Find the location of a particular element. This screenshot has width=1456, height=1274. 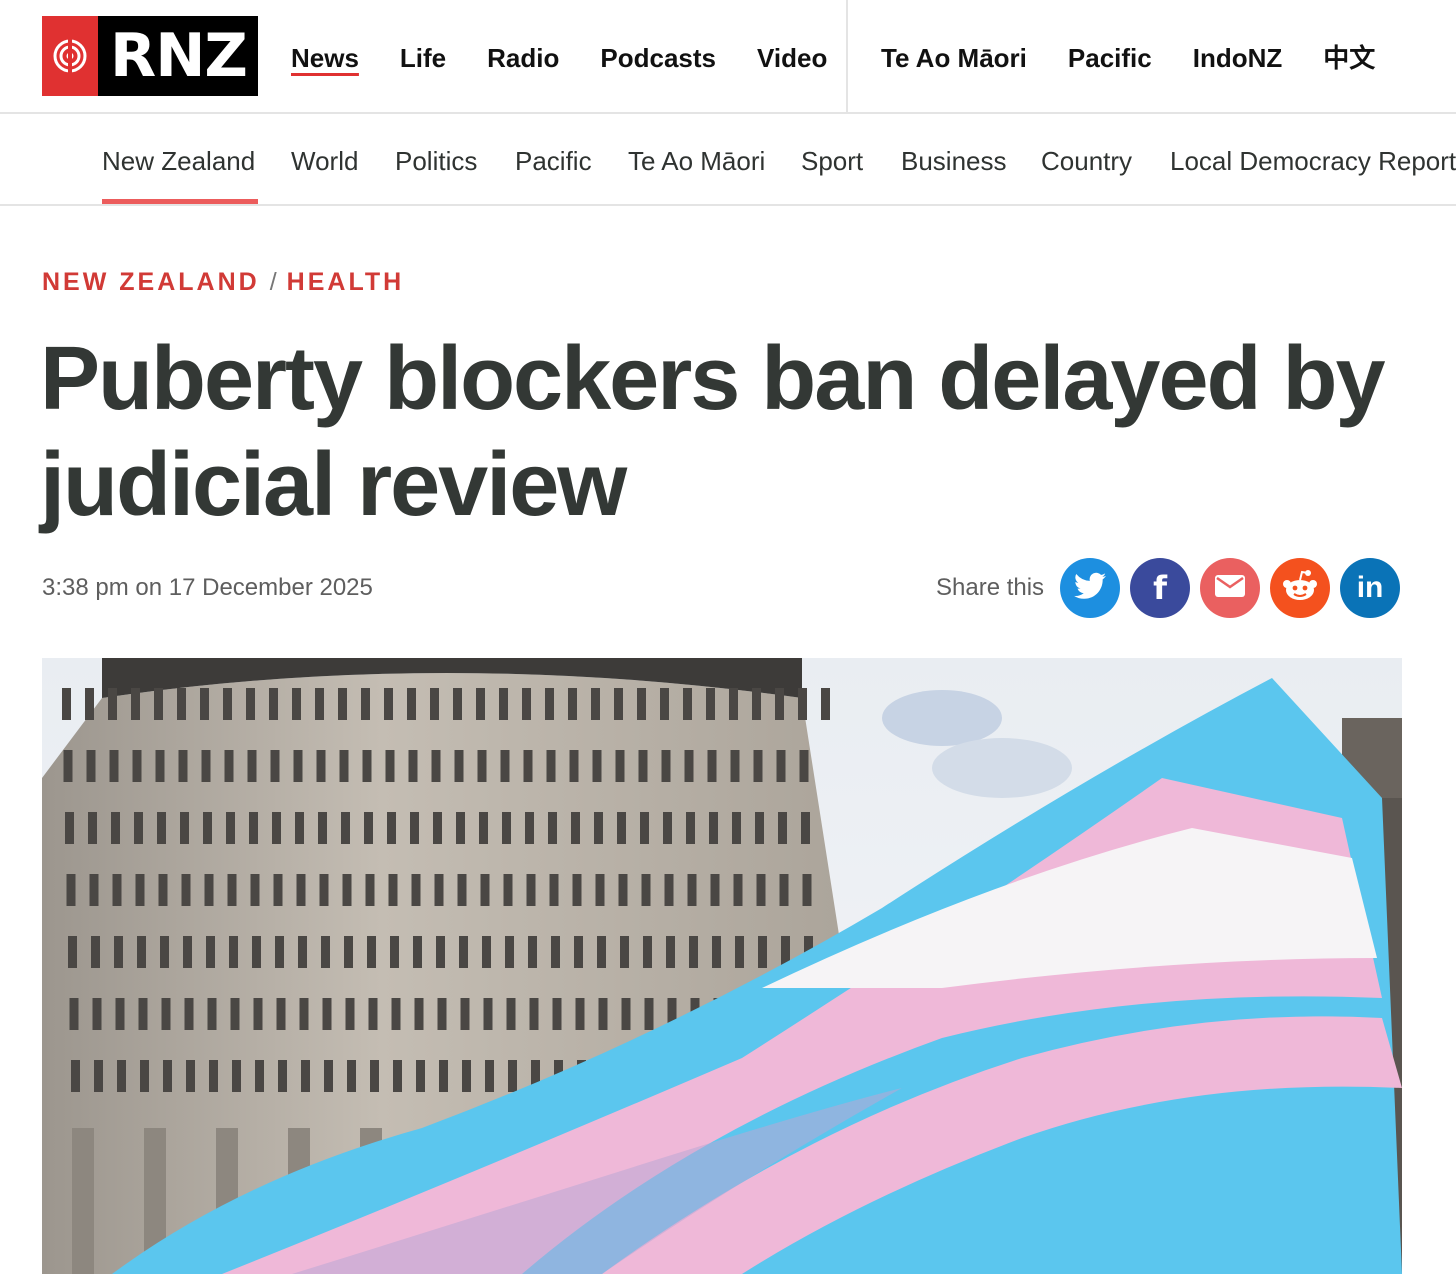

share-bar: Share this f in is located at coordinates (1168, 588).